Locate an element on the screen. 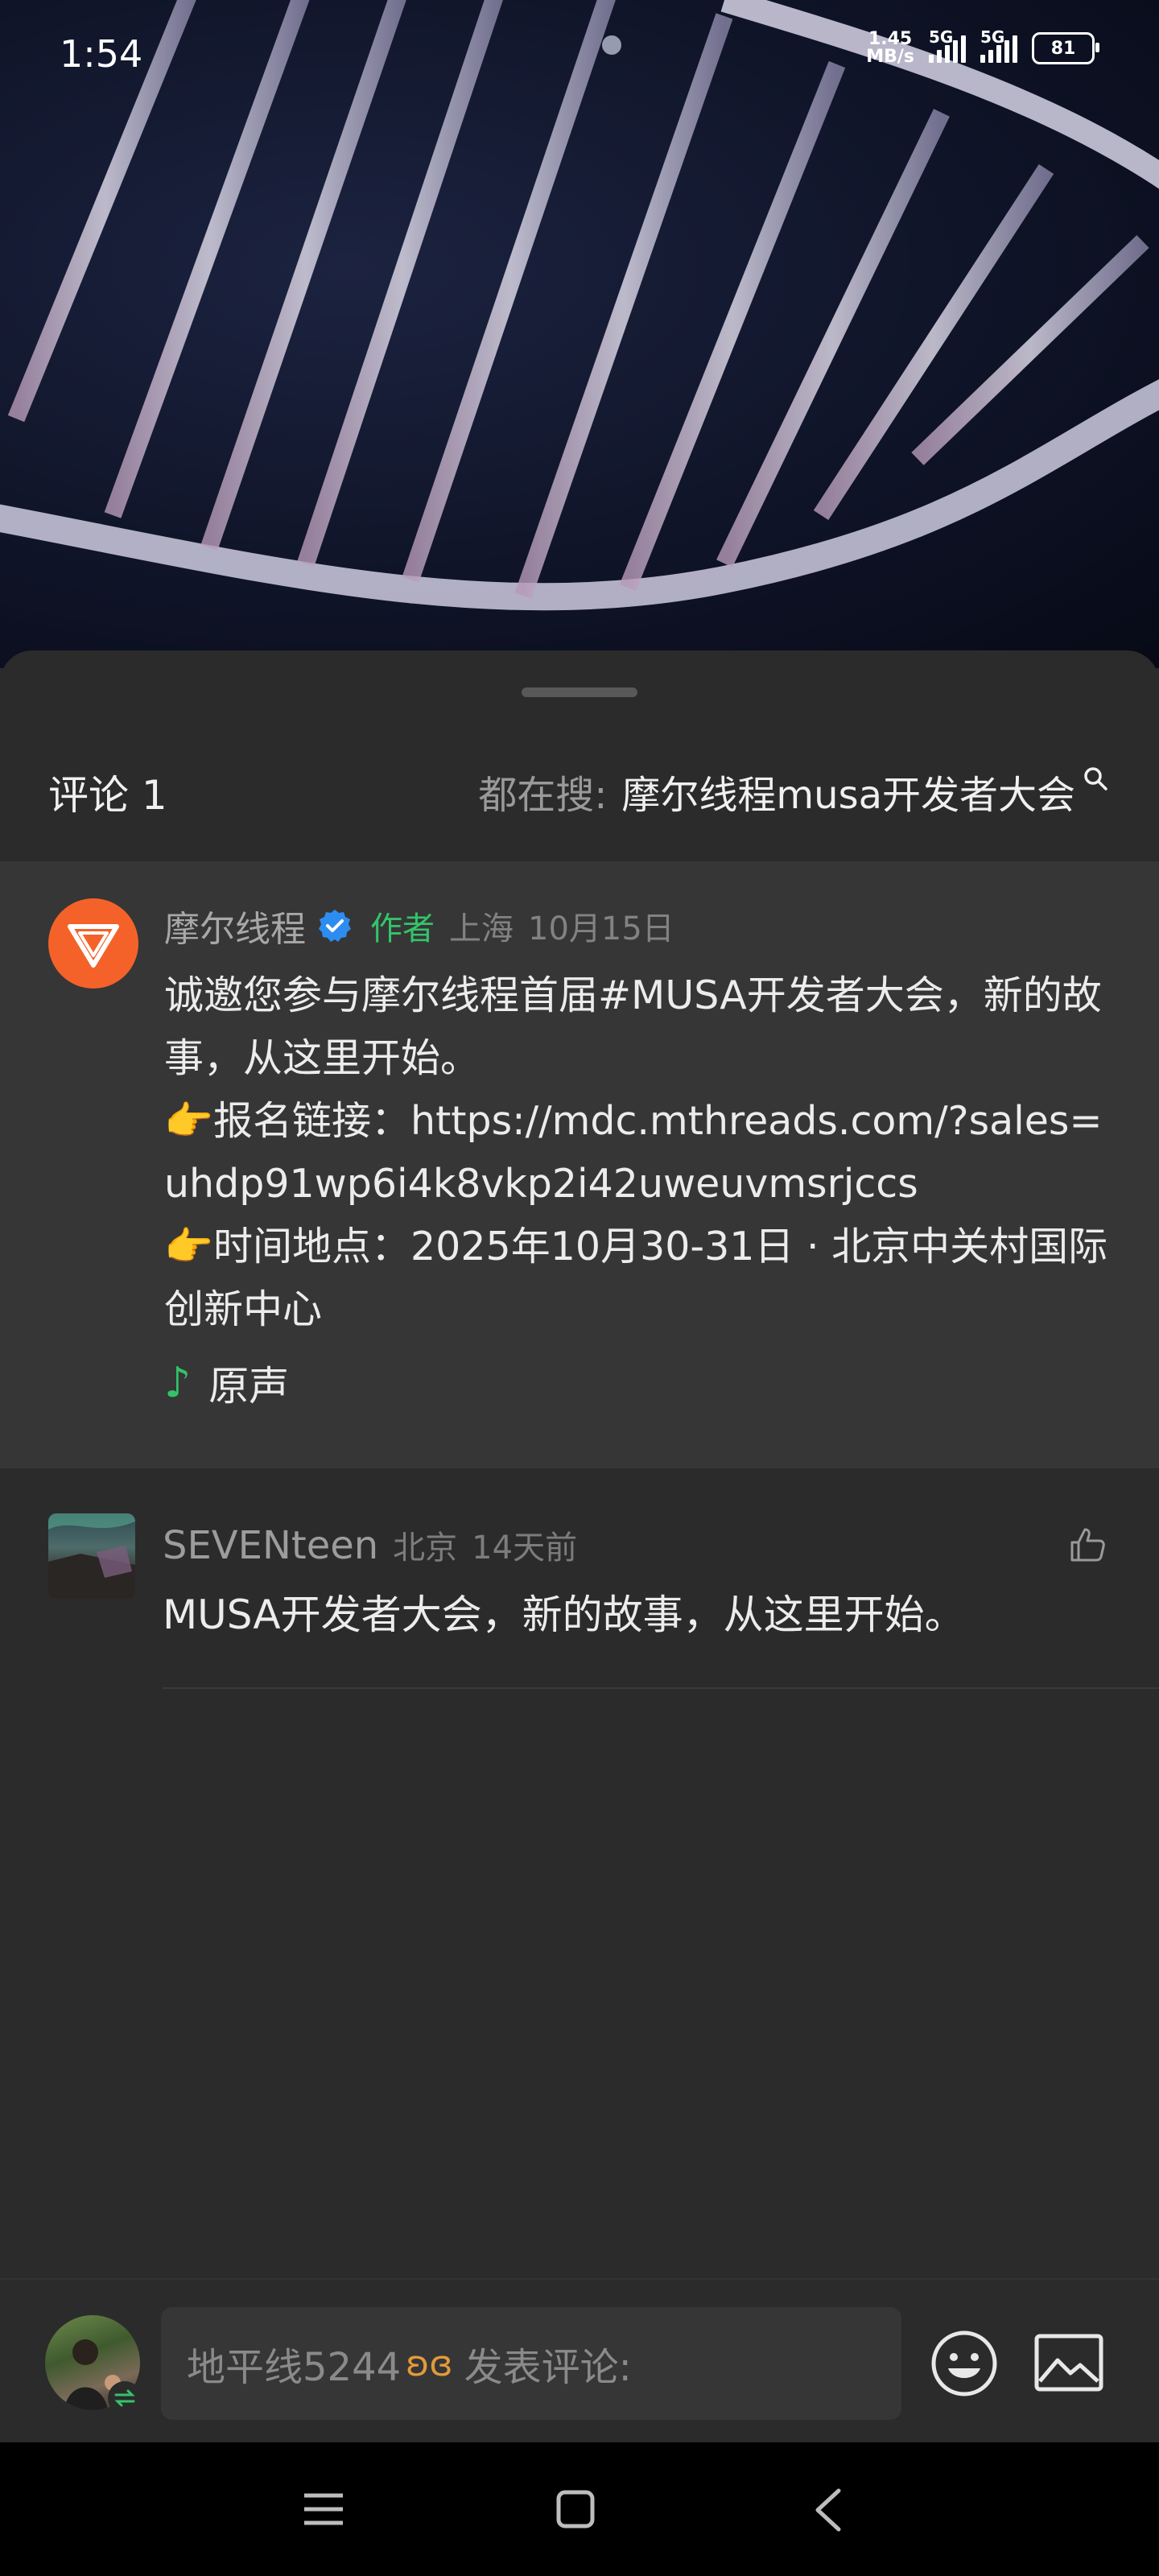 The width and height of the screenshot is (1159, 2576). avatar-image is located at coordinates (91, 1556).